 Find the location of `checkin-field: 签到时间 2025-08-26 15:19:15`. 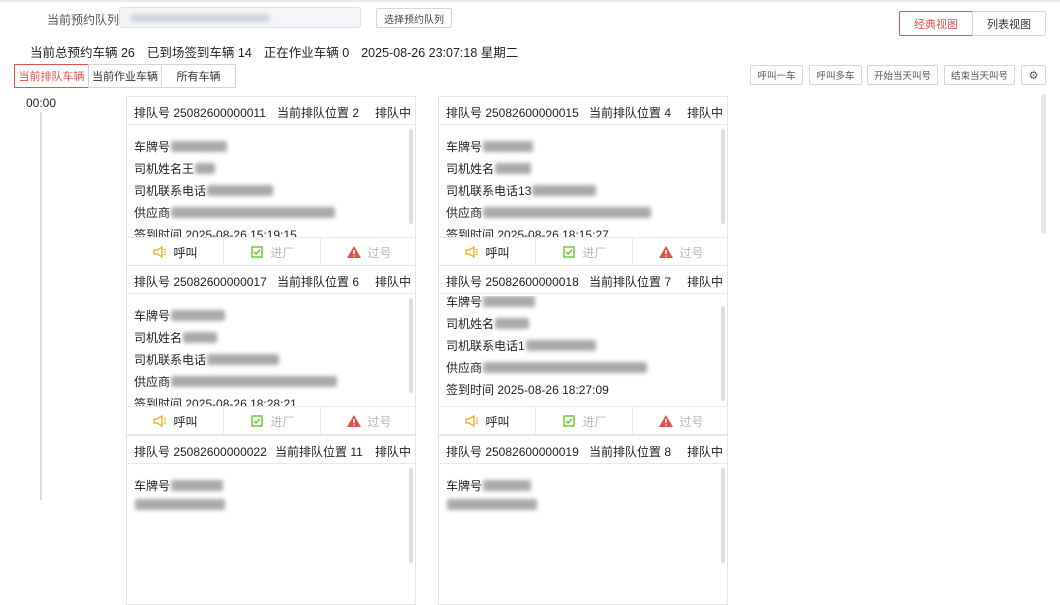

checkin-field: 签到时间 2025-08-26 15:19:15 is located at coordinates (215, 232).